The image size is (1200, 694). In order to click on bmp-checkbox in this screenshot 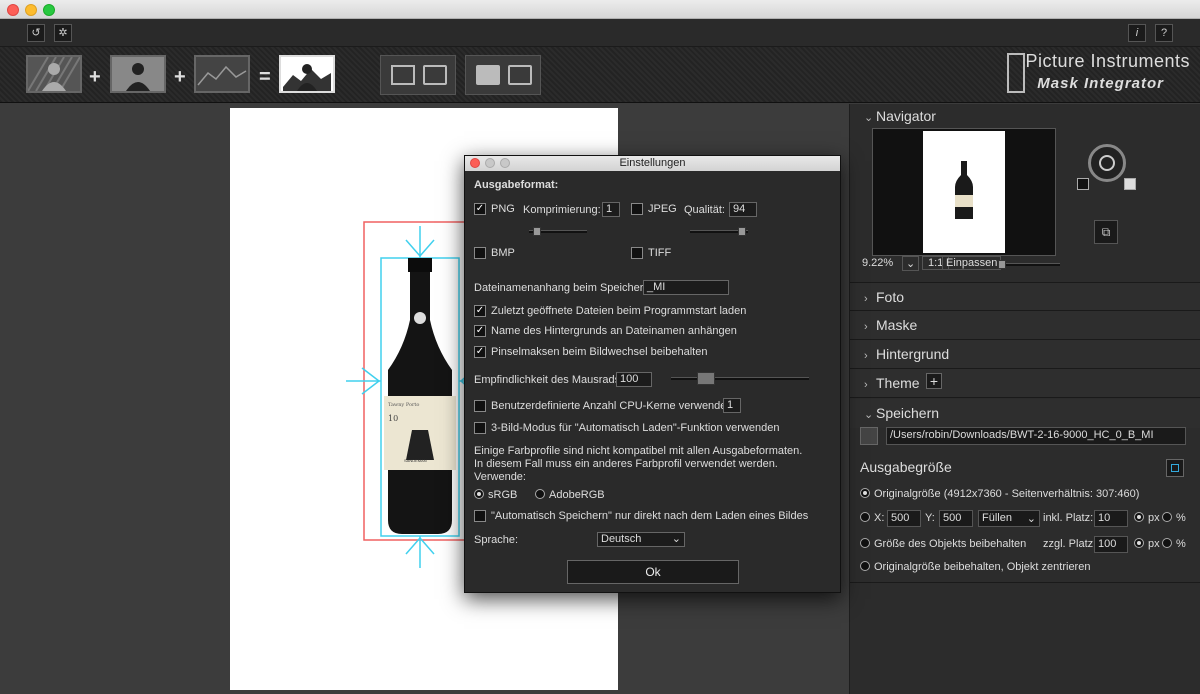, I will do `click(480, 253)`.